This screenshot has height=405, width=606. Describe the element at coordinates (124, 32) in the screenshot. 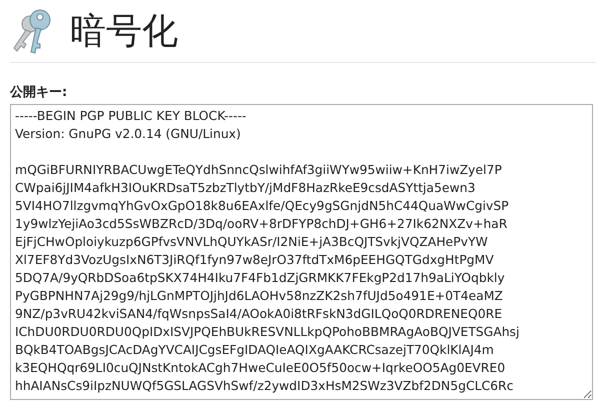

I see `page-title: 暗号化` at that location.